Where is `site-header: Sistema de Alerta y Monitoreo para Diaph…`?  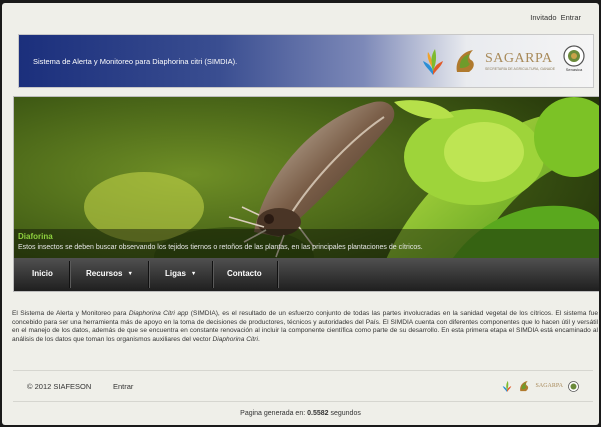 site-header: Sistema de Alerta y Monitoreo para Diaph… is located at coordinates (306, 61).